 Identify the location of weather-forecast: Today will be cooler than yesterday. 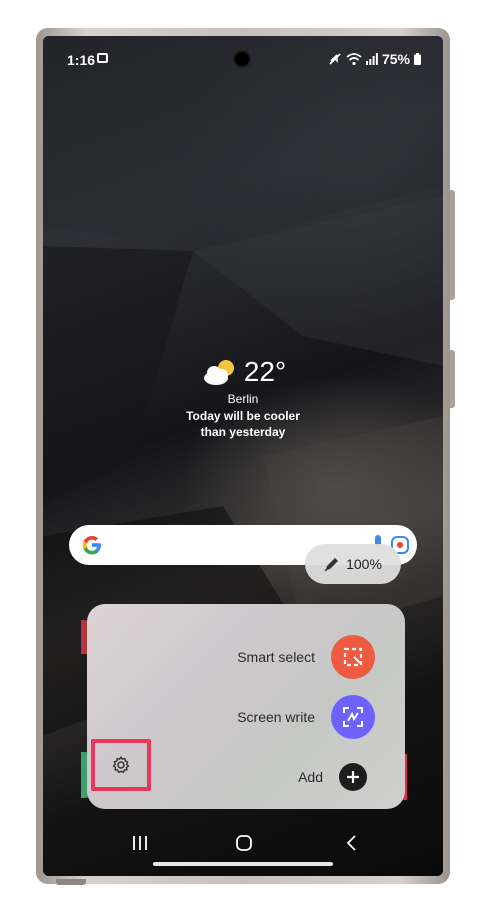
(243, 424).